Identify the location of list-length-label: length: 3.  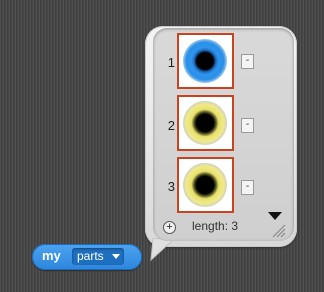
(215, 226).